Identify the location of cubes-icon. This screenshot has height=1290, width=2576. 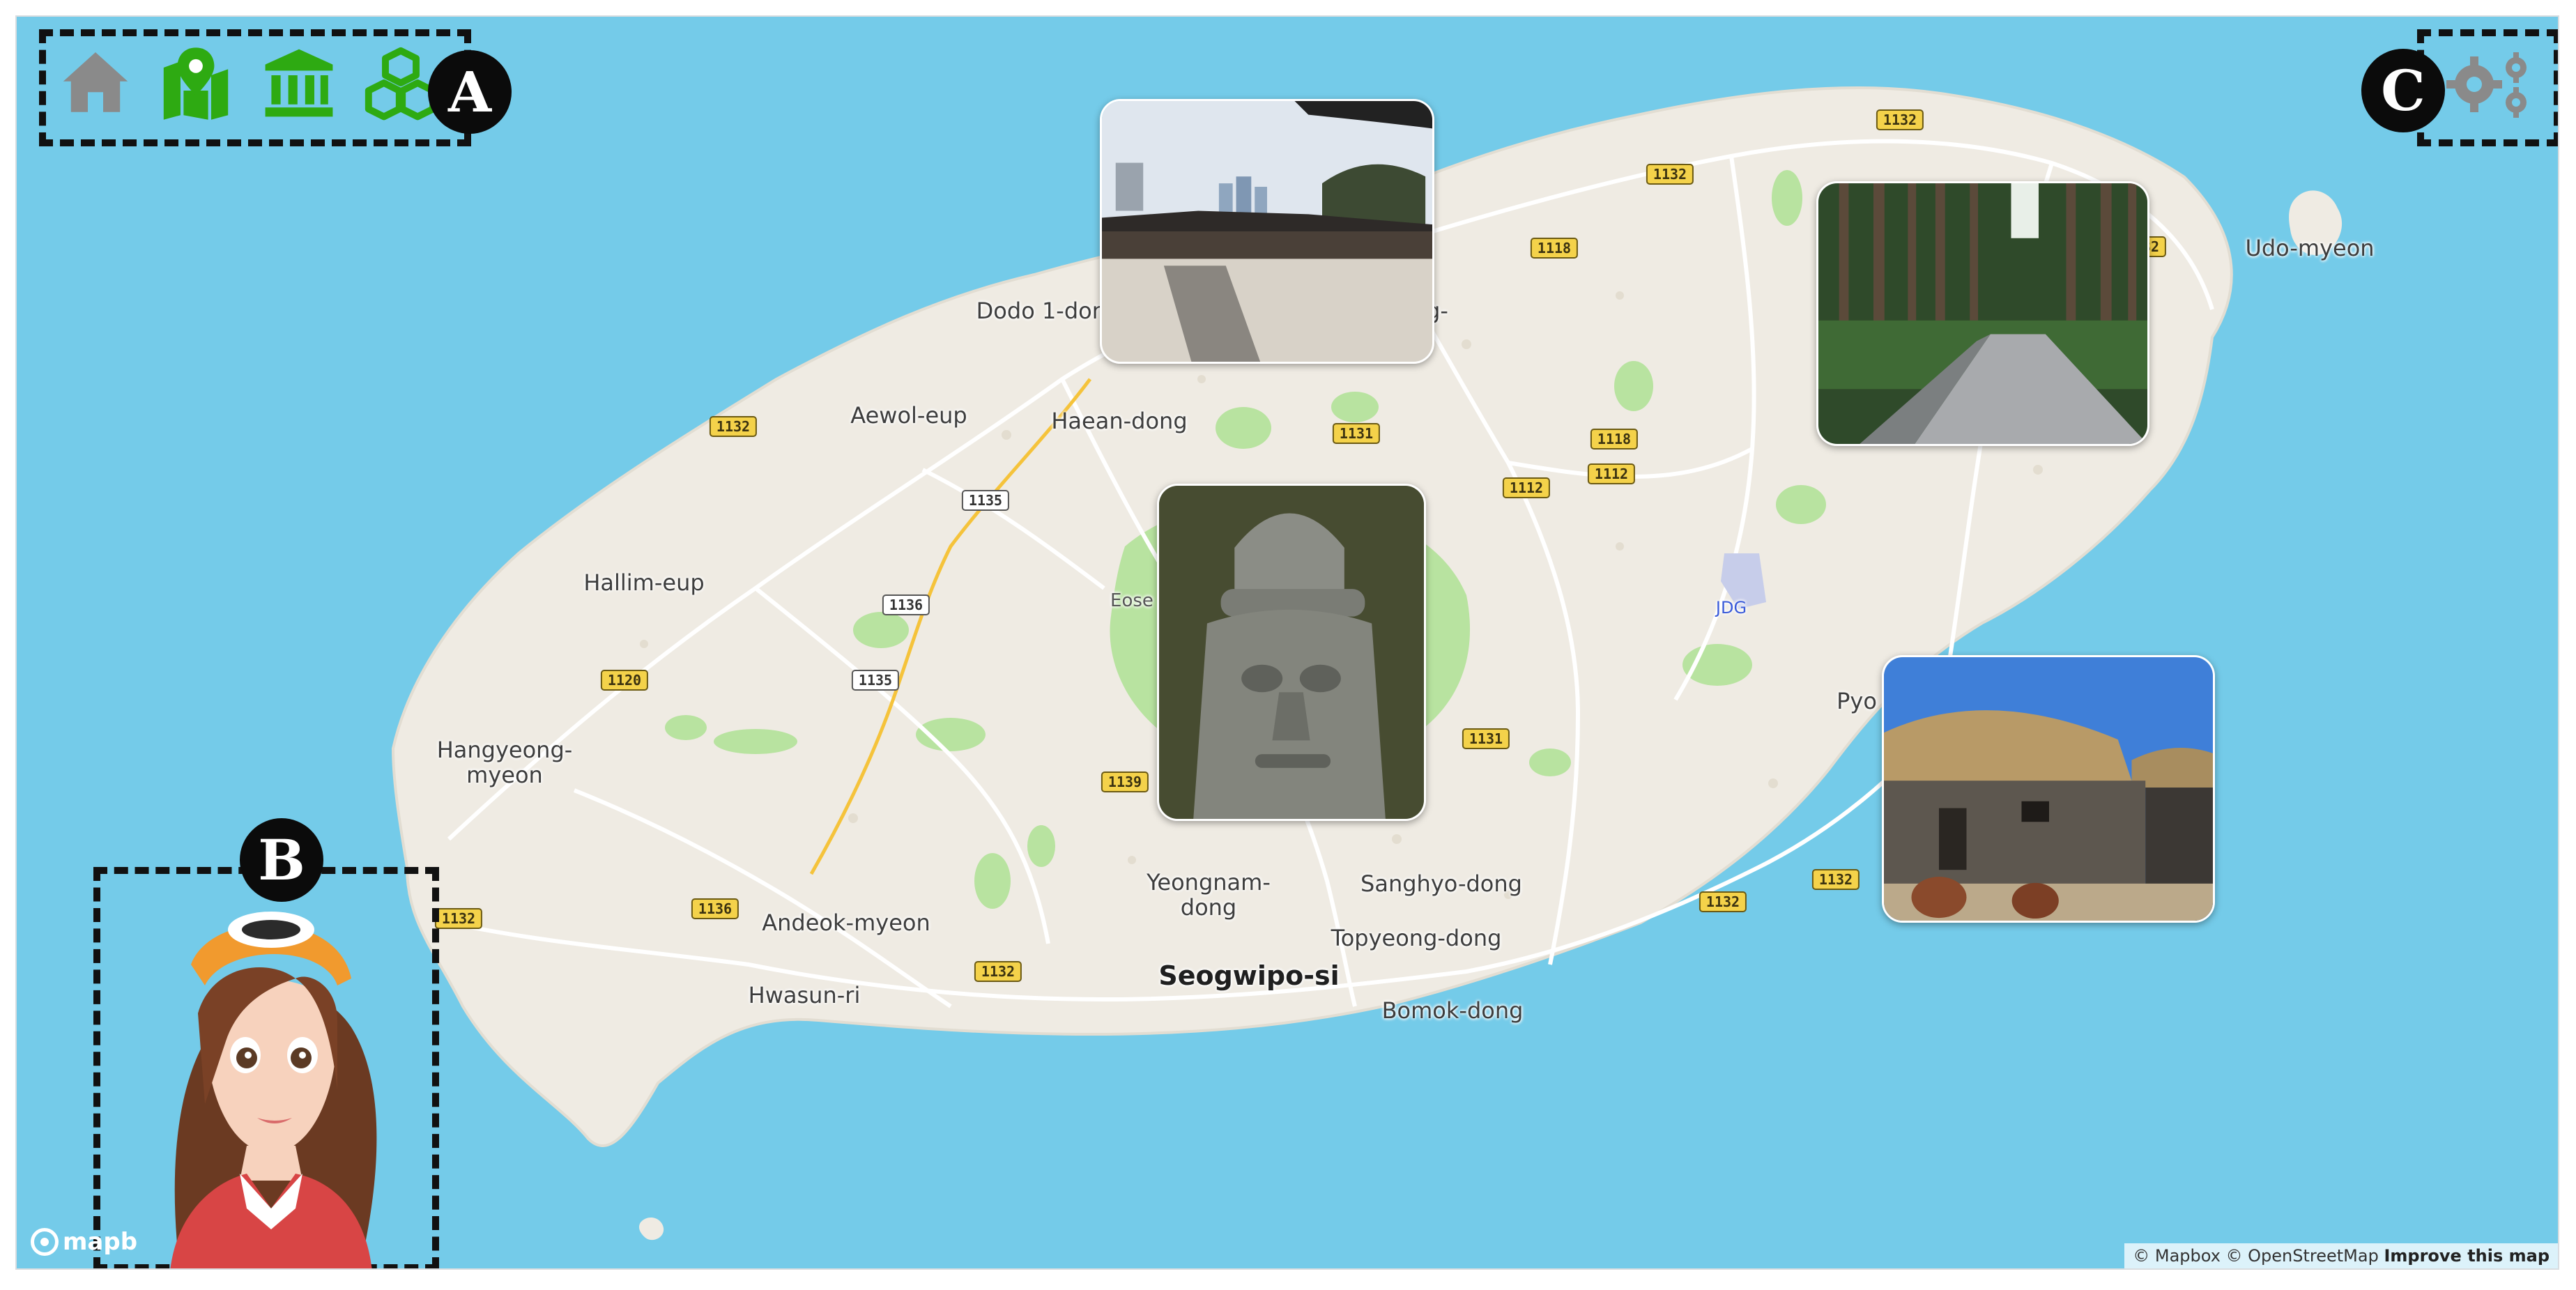
(401, 84).